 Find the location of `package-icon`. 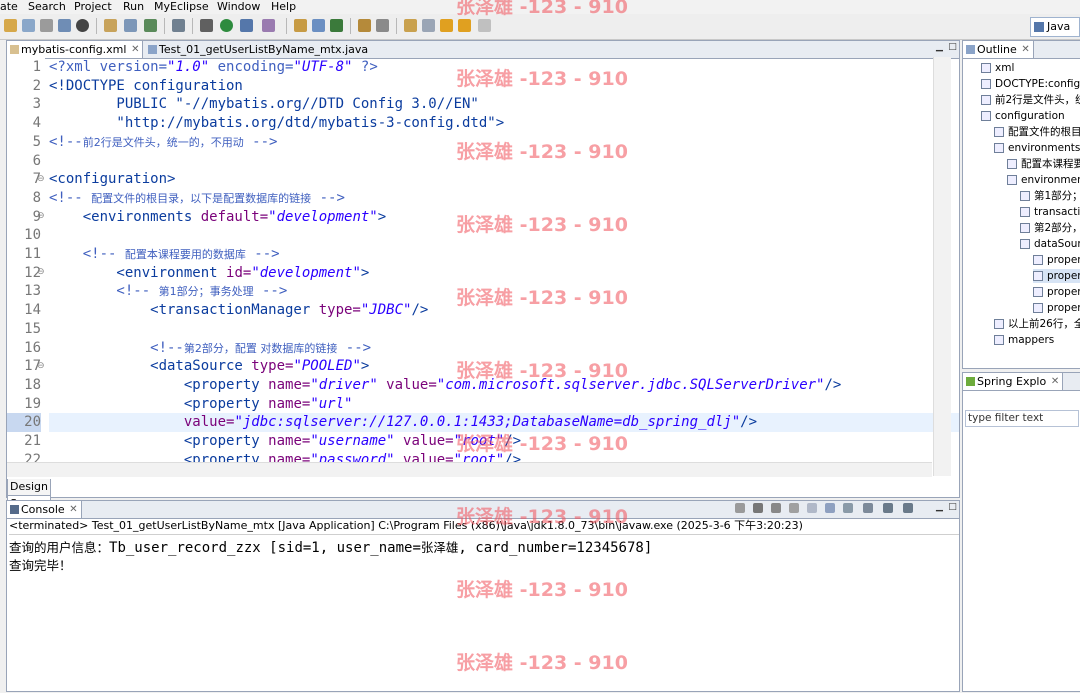

package-icon is located at coordinates (110, 25).